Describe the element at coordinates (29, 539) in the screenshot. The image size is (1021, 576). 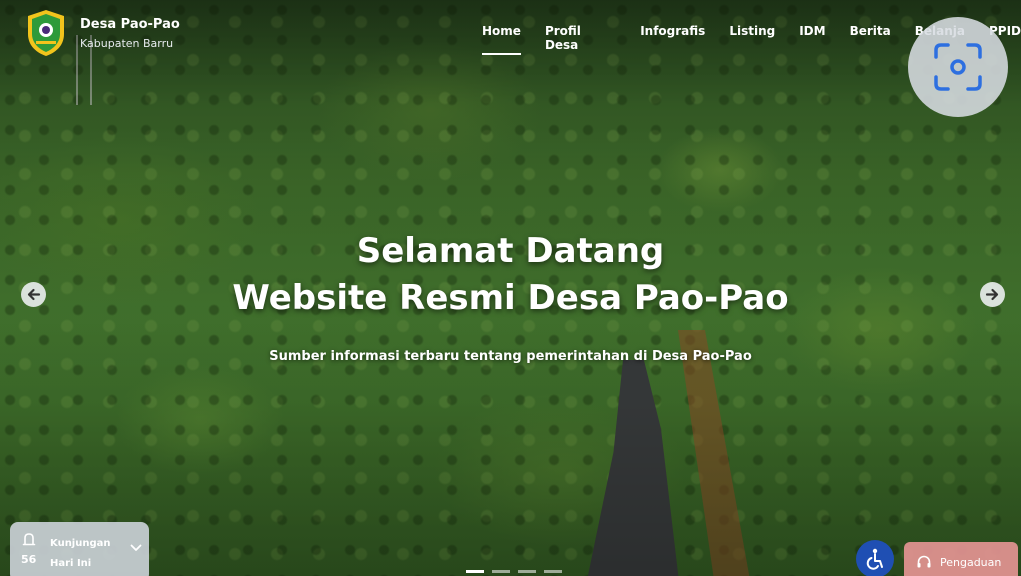
I see `bell-icon` at that location.